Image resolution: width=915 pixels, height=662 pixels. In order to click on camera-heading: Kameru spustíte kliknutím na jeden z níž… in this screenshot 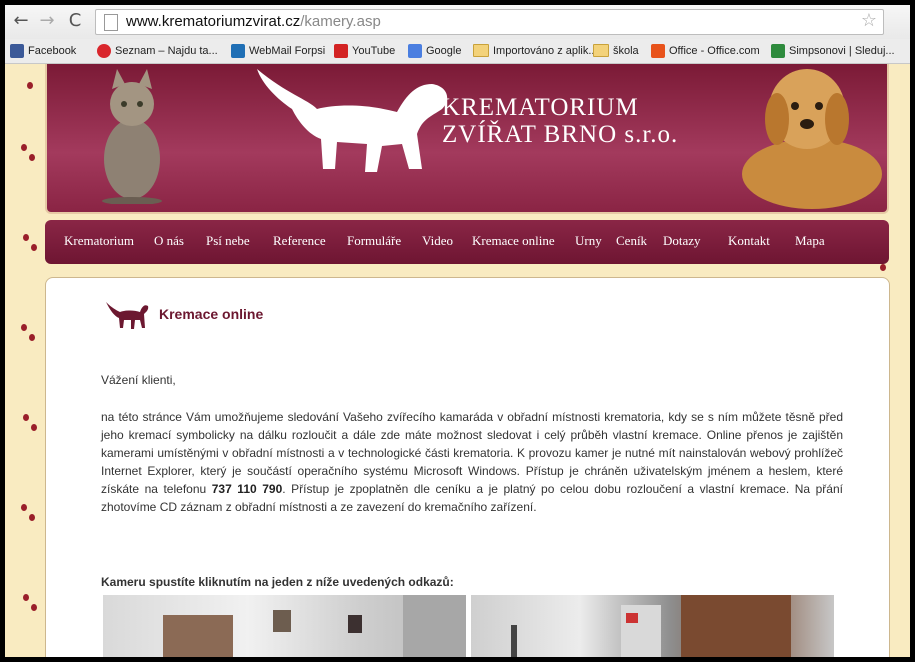, I will do `click(277, 582)`.